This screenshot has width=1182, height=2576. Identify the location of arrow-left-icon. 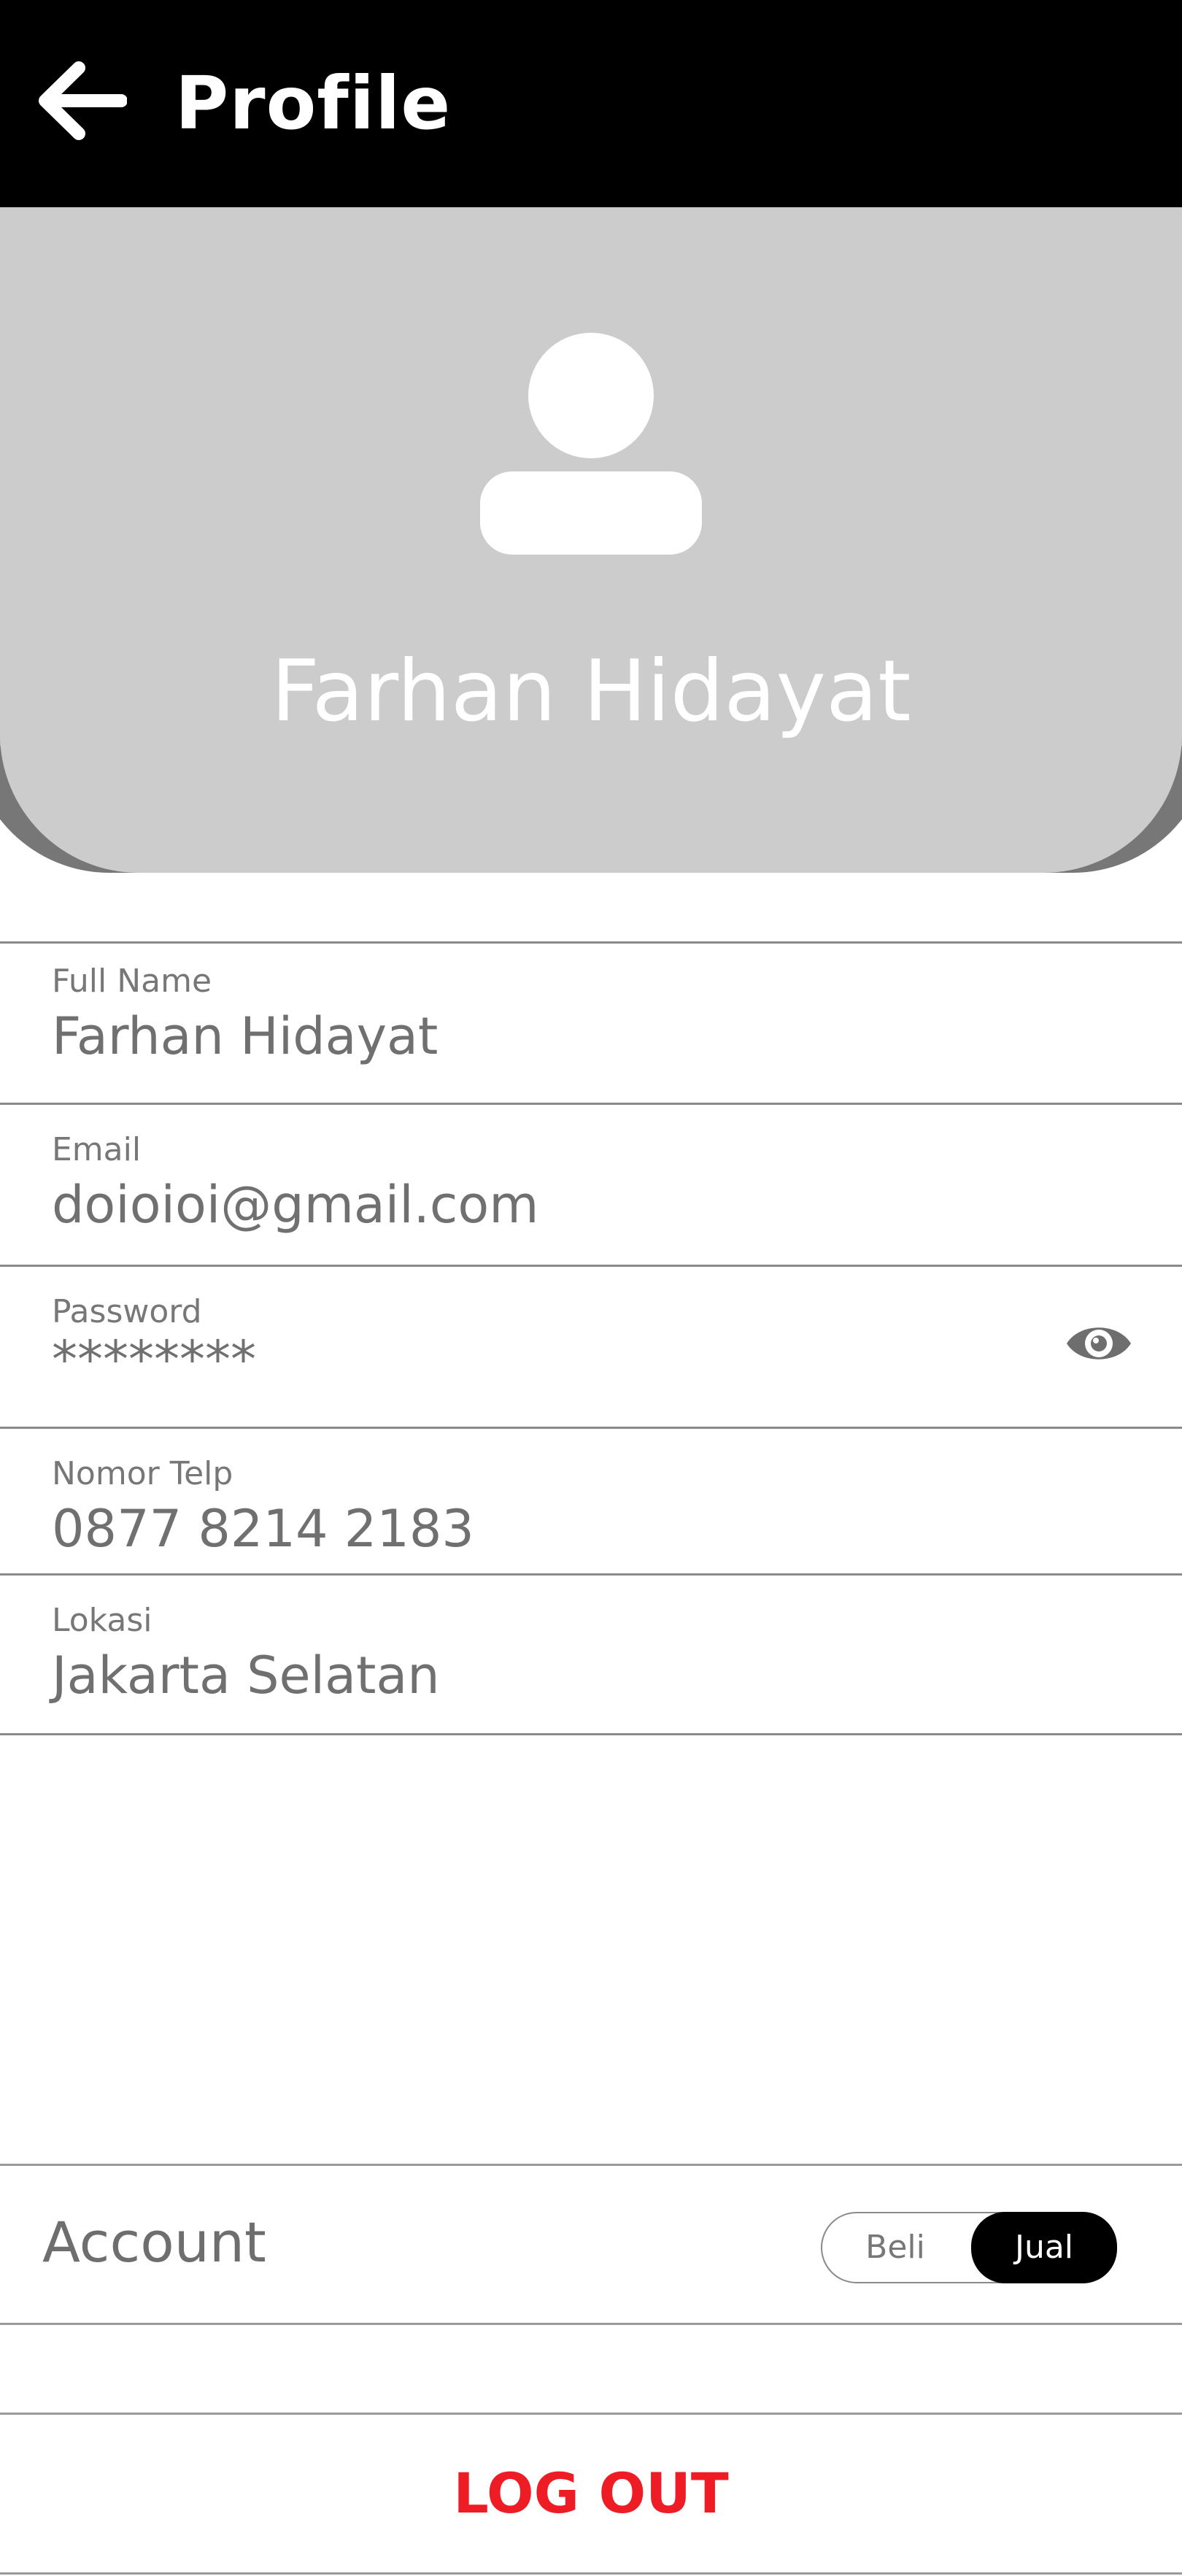
(83, 101).